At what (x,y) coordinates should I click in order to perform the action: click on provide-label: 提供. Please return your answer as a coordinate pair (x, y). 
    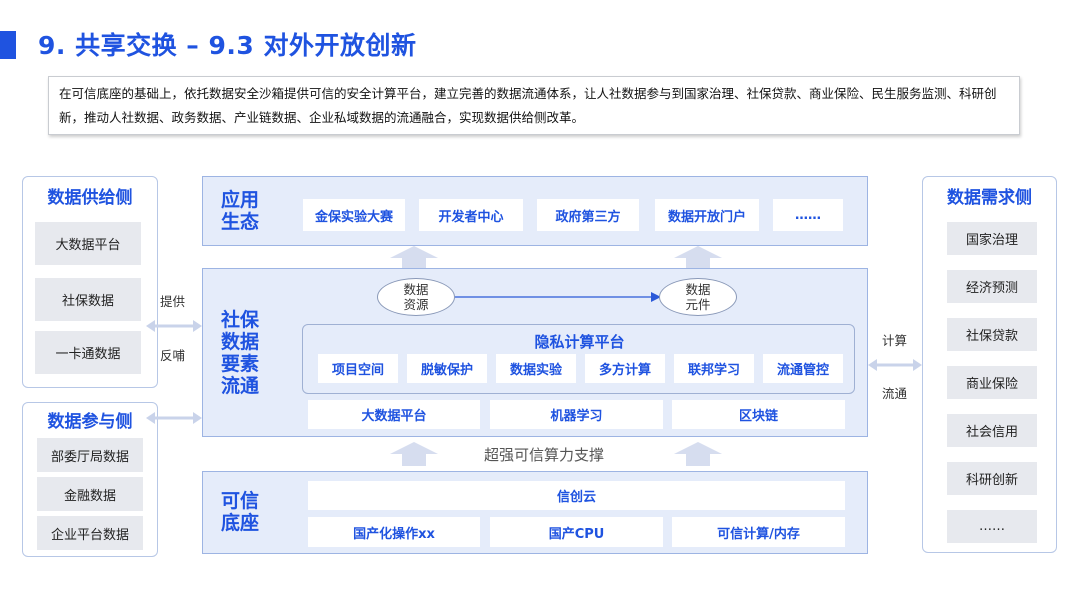
    Looking at the image, I should click on (173, 301).